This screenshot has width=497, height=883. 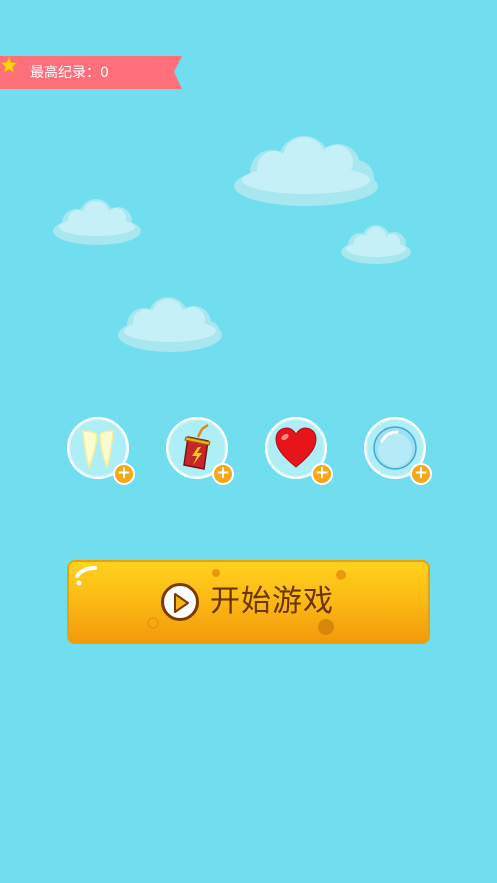 What do you see at coordinates (97, 222) in the screenshot?
I see `cloud-small-left` at bounding box center [97, 222].